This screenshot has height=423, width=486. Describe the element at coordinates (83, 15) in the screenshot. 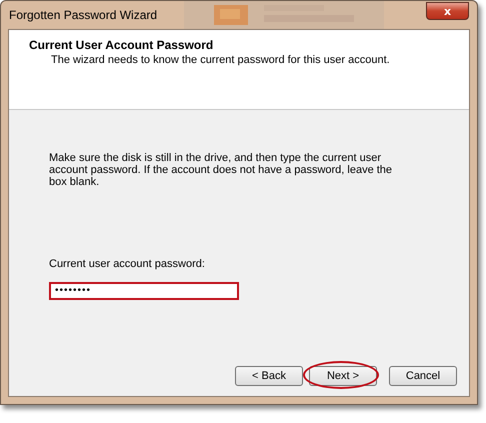

I see `window-title: Forgotten Password Wizard` at that location.